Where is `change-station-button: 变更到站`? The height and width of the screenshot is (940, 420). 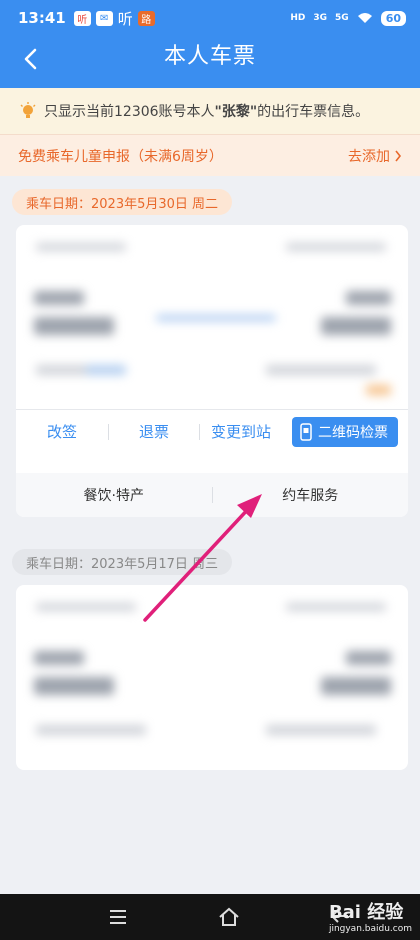
change-station-button: 变更到站 is located at coordinates (241, 431).